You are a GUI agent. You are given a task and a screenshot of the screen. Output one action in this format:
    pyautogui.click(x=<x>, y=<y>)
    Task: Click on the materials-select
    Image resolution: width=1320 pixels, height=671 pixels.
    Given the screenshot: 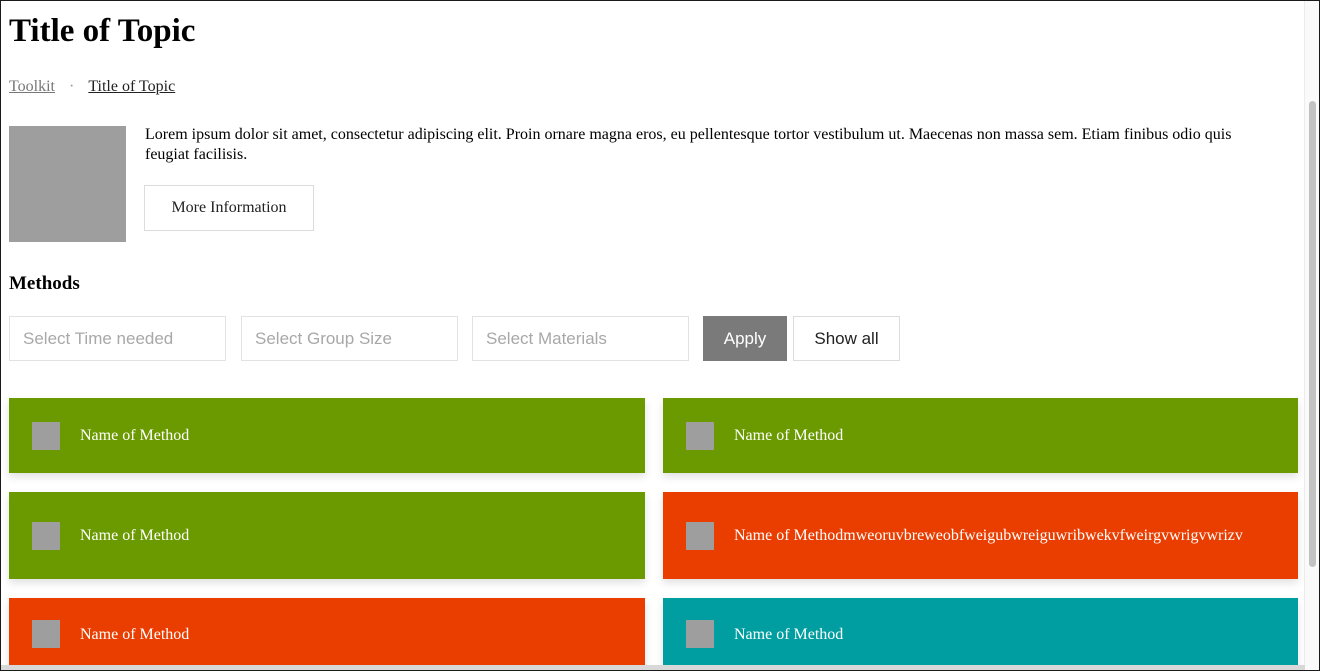 What is the action you would take?
    pyautogui.click(x=580, y=338)
    